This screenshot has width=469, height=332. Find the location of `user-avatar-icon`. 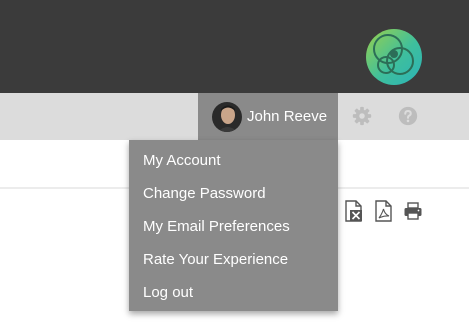

user-avatar-icon is located at coordinates (227, 116).